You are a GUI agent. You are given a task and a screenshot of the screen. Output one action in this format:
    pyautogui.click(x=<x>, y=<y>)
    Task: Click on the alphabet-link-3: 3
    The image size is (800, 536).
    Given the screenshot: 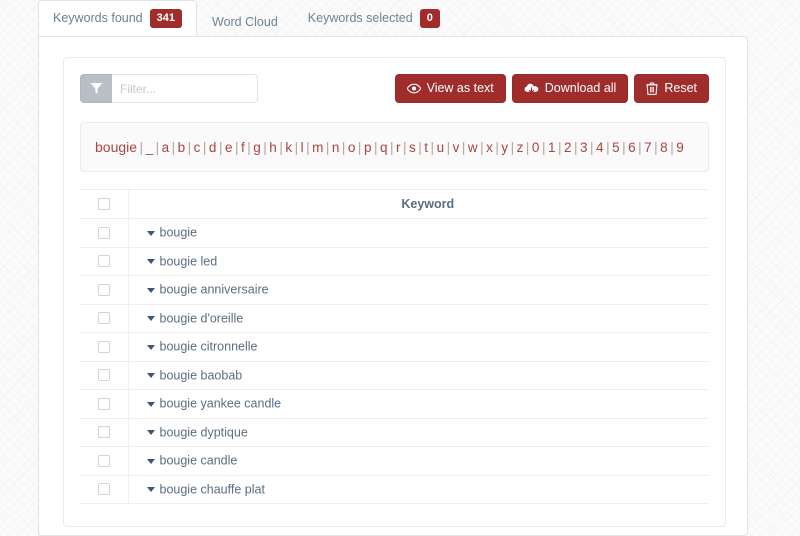 What is the action you would take?
    pyautogui.click(x=584, y=147)
    